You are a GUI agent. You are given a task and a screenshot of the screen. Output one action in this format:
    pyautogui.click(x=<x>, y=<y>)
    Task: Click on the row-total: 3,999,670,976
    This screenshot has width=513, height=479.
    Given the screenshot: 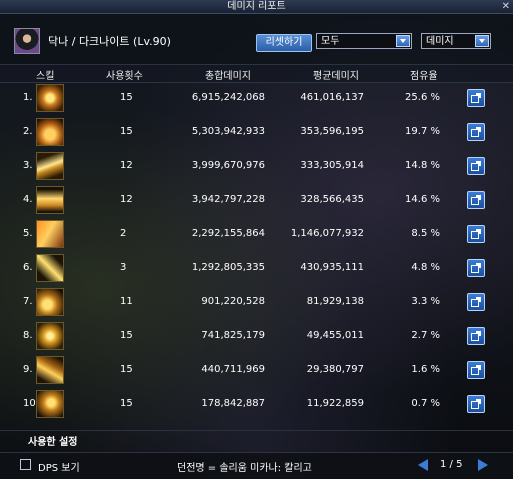 What is the action you would take?
    pyautogui.click(x=228, y=165)
    